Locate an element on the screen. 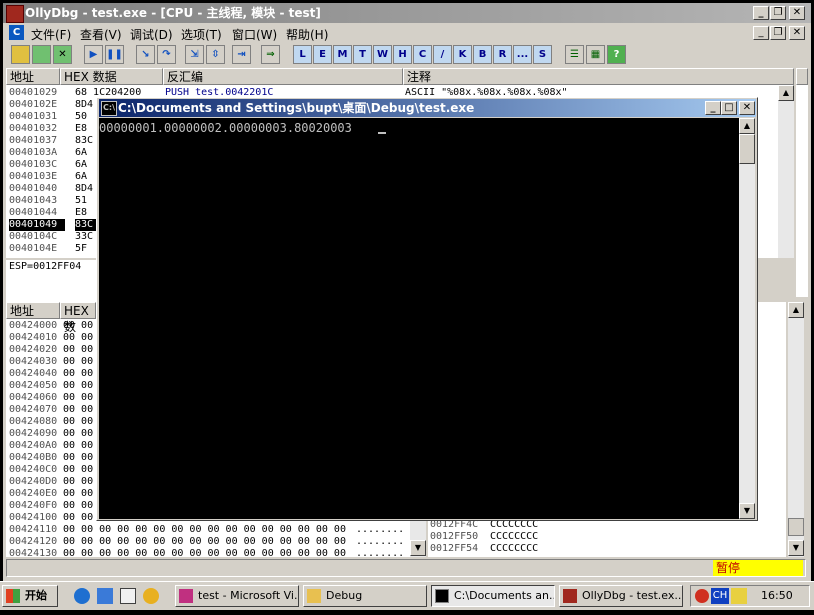 Image resolution: width=814 pixels, height=615 pixels. ime-tool-icon is located at coordinates (739, 596).